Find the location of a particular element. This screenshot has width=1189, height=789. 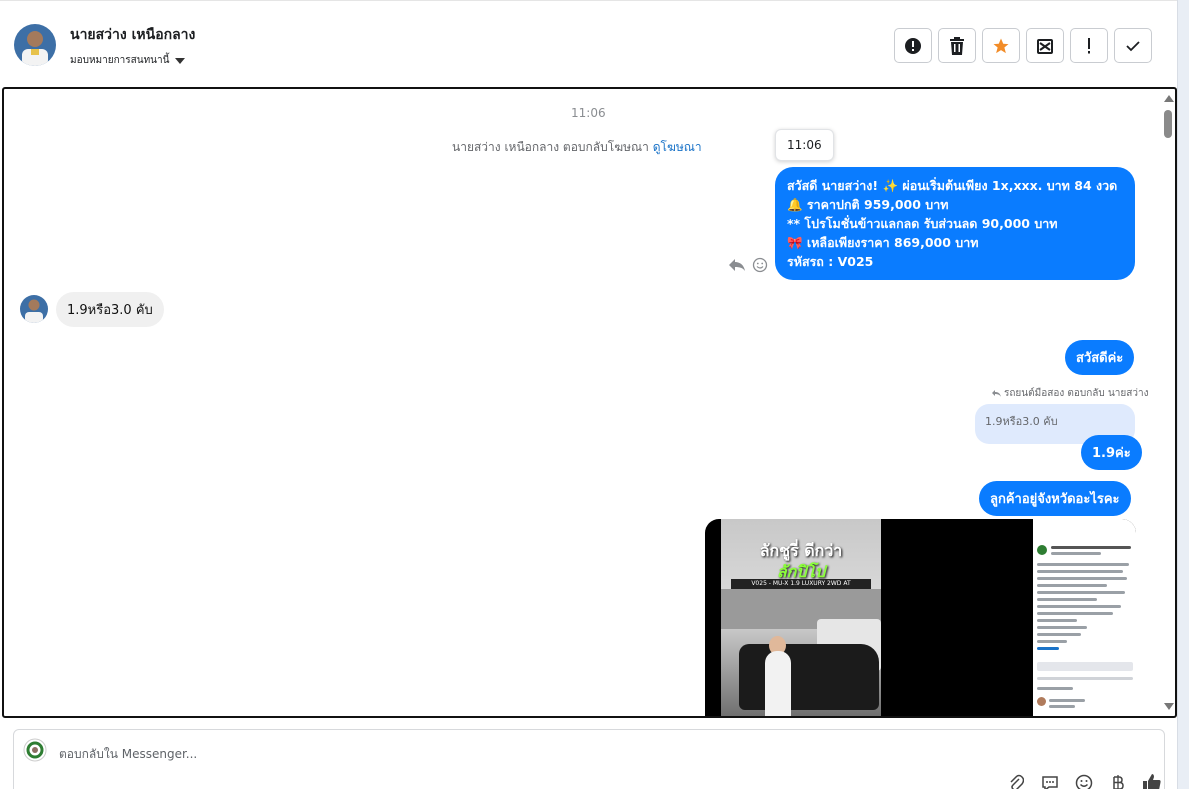

trash-icon is located at coordinates (957, 45).